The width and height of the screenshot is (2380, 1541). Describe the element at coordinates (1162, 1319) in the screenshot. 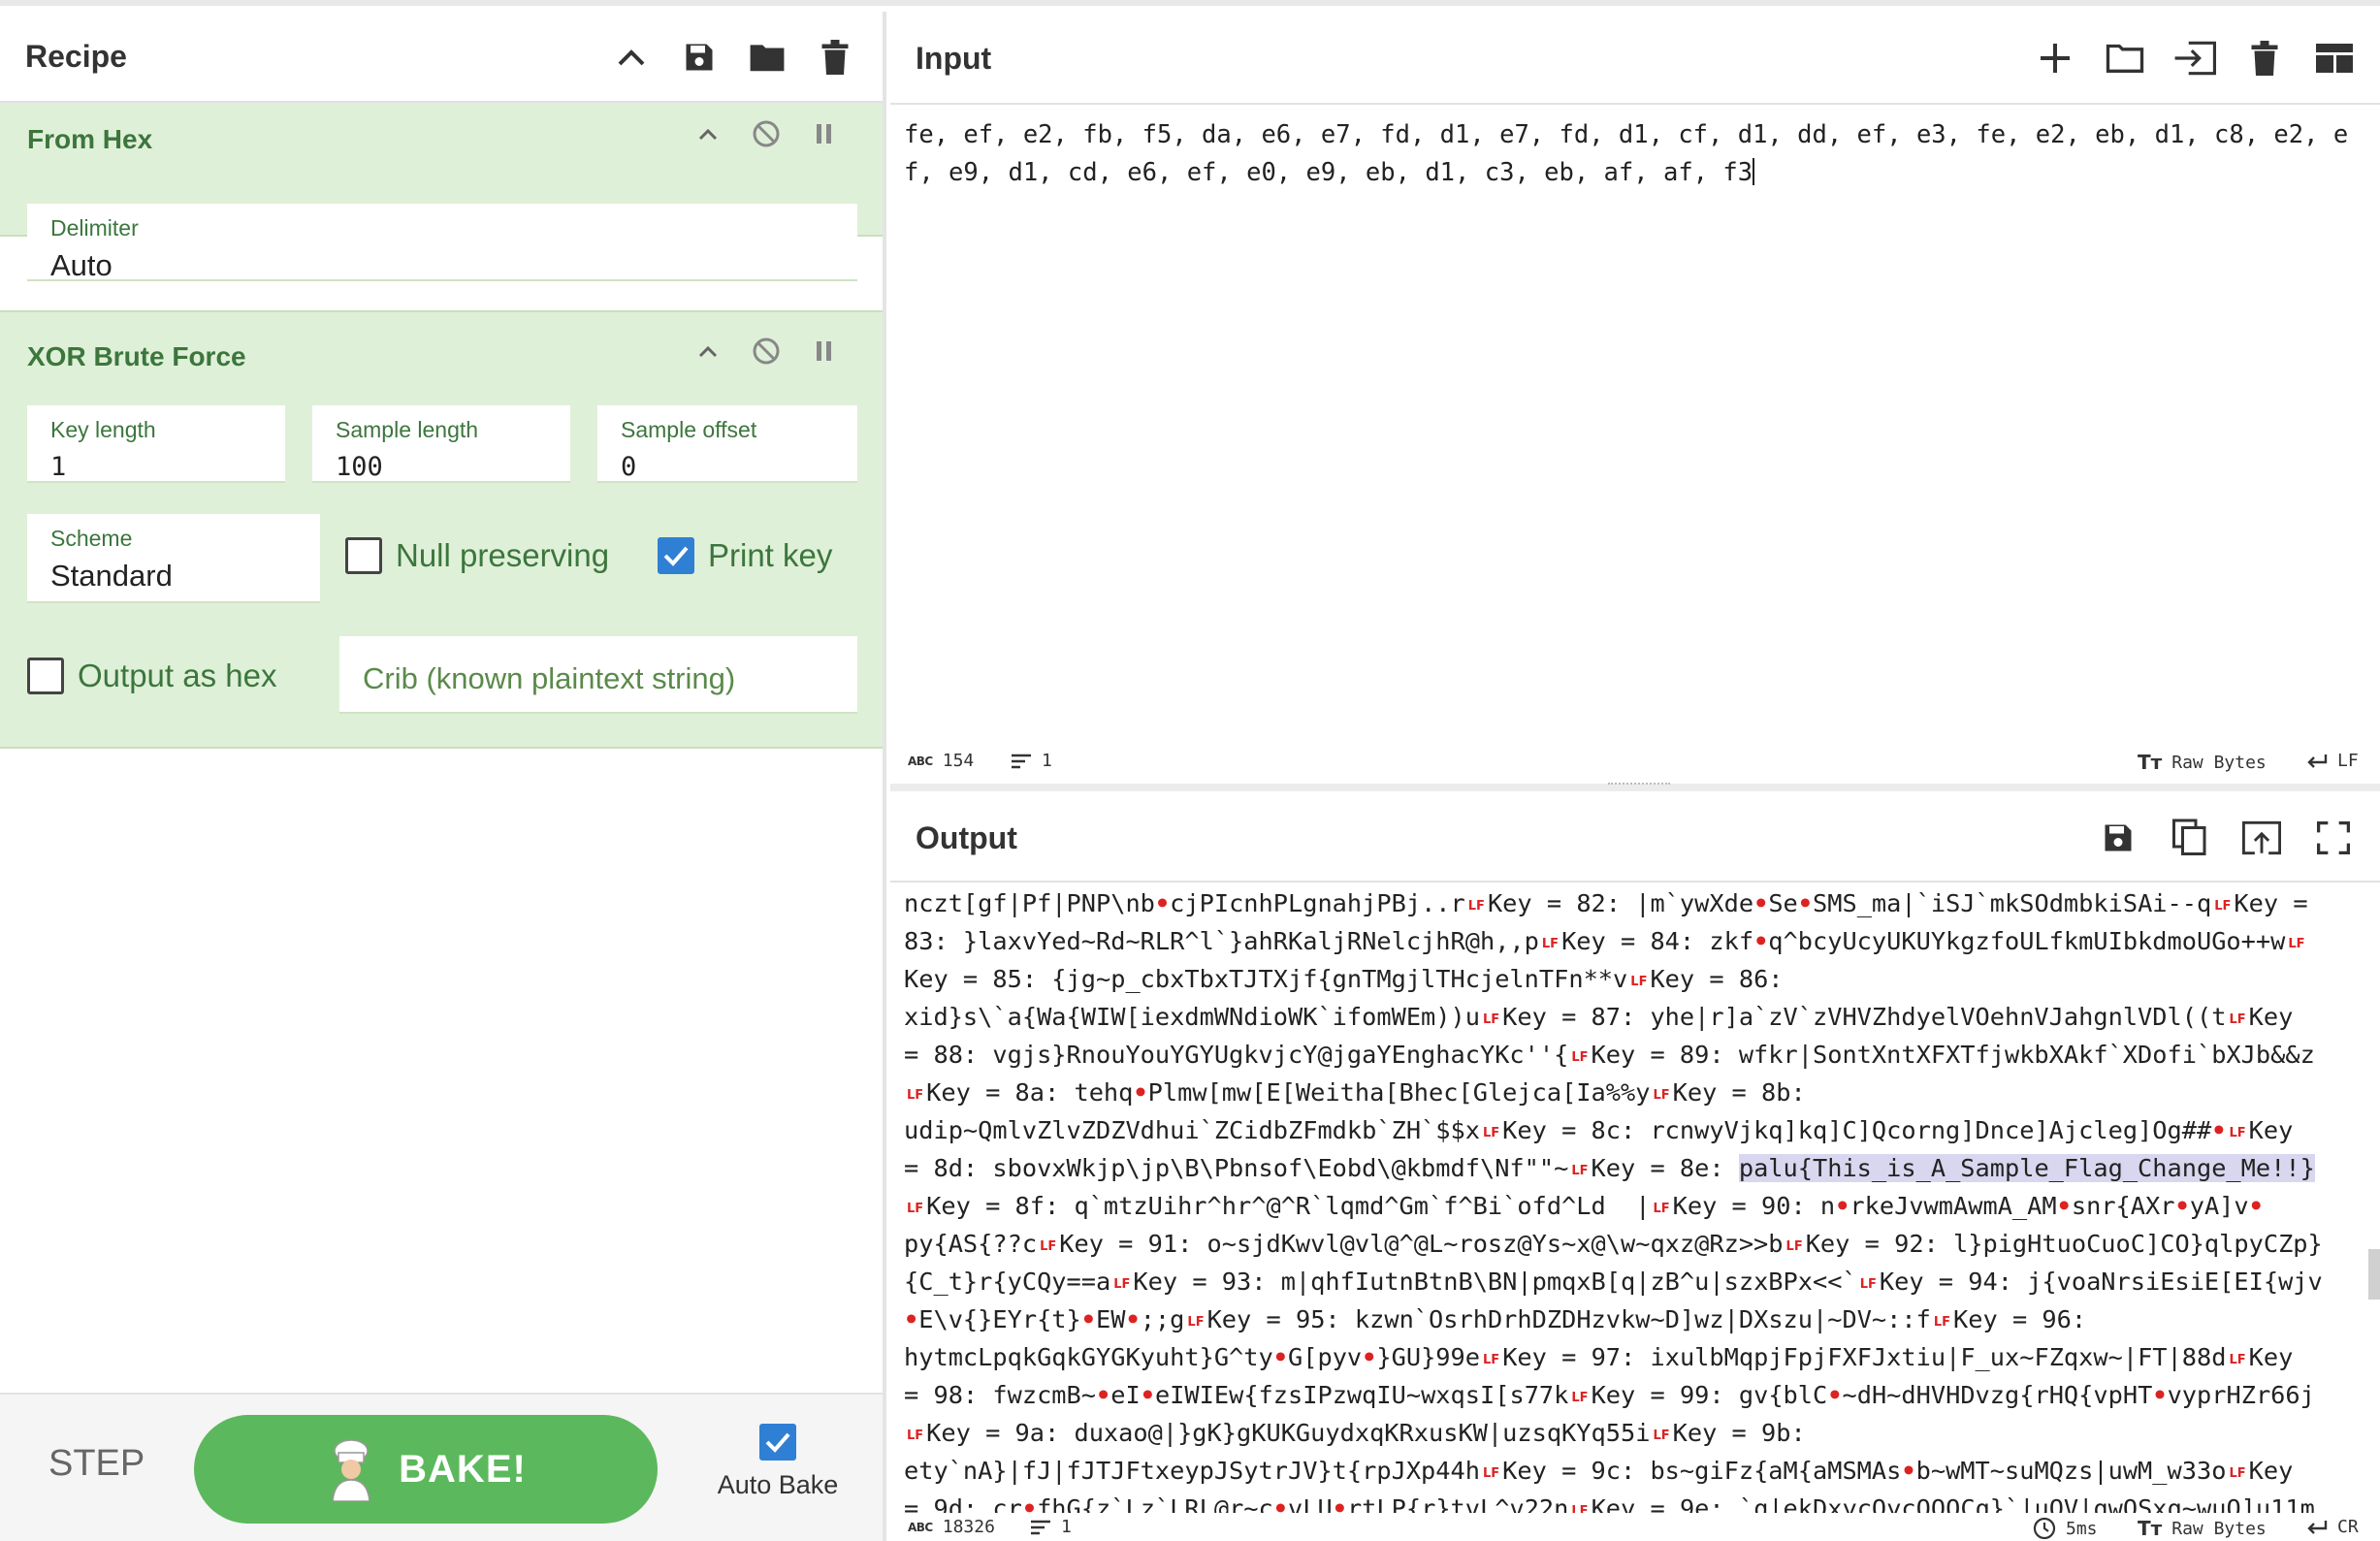

I see `output-text-segment: ;;g` at that location.